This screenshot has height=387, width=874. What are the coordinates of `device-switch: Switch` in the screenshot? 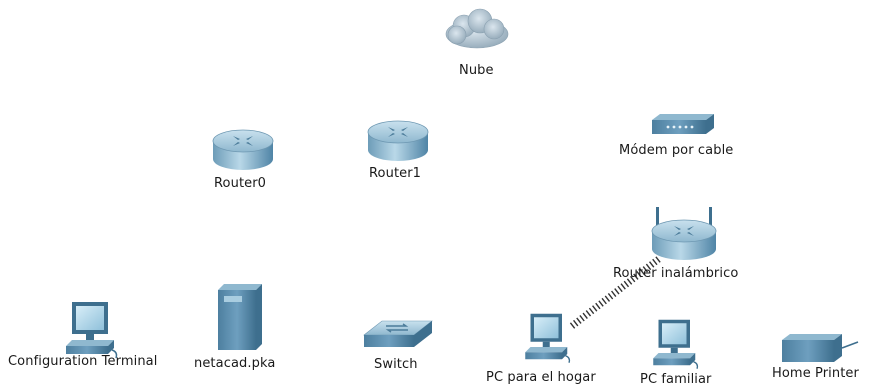 It's located at (398, 346).